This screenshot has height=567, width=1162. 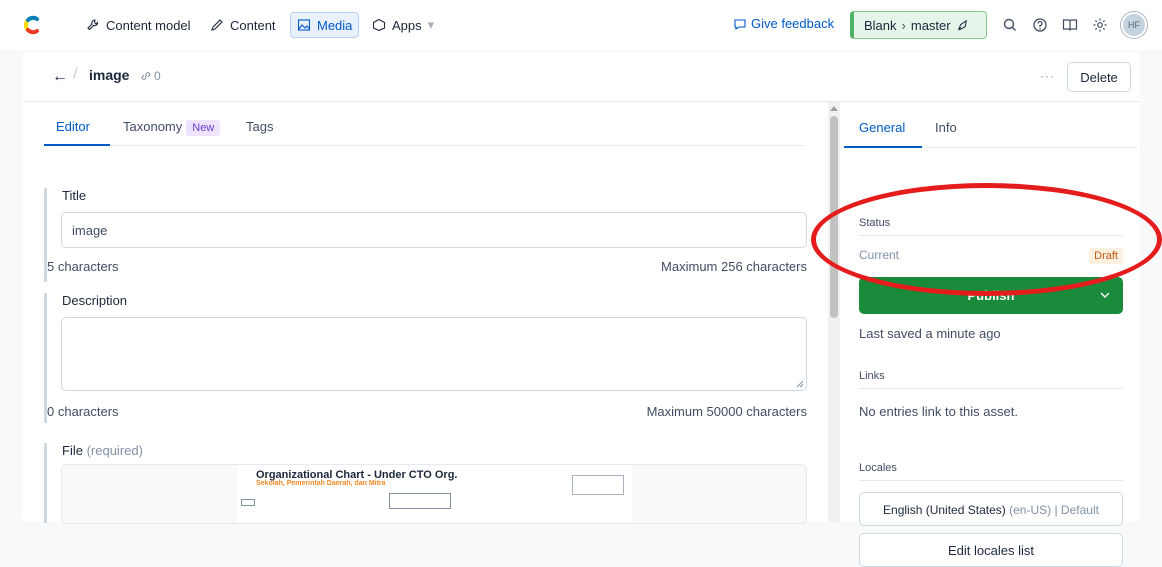 What do you see at coordinates (74, 195) in the screenshot?
I see `title-label: Title` at bounding box center [74, 195].